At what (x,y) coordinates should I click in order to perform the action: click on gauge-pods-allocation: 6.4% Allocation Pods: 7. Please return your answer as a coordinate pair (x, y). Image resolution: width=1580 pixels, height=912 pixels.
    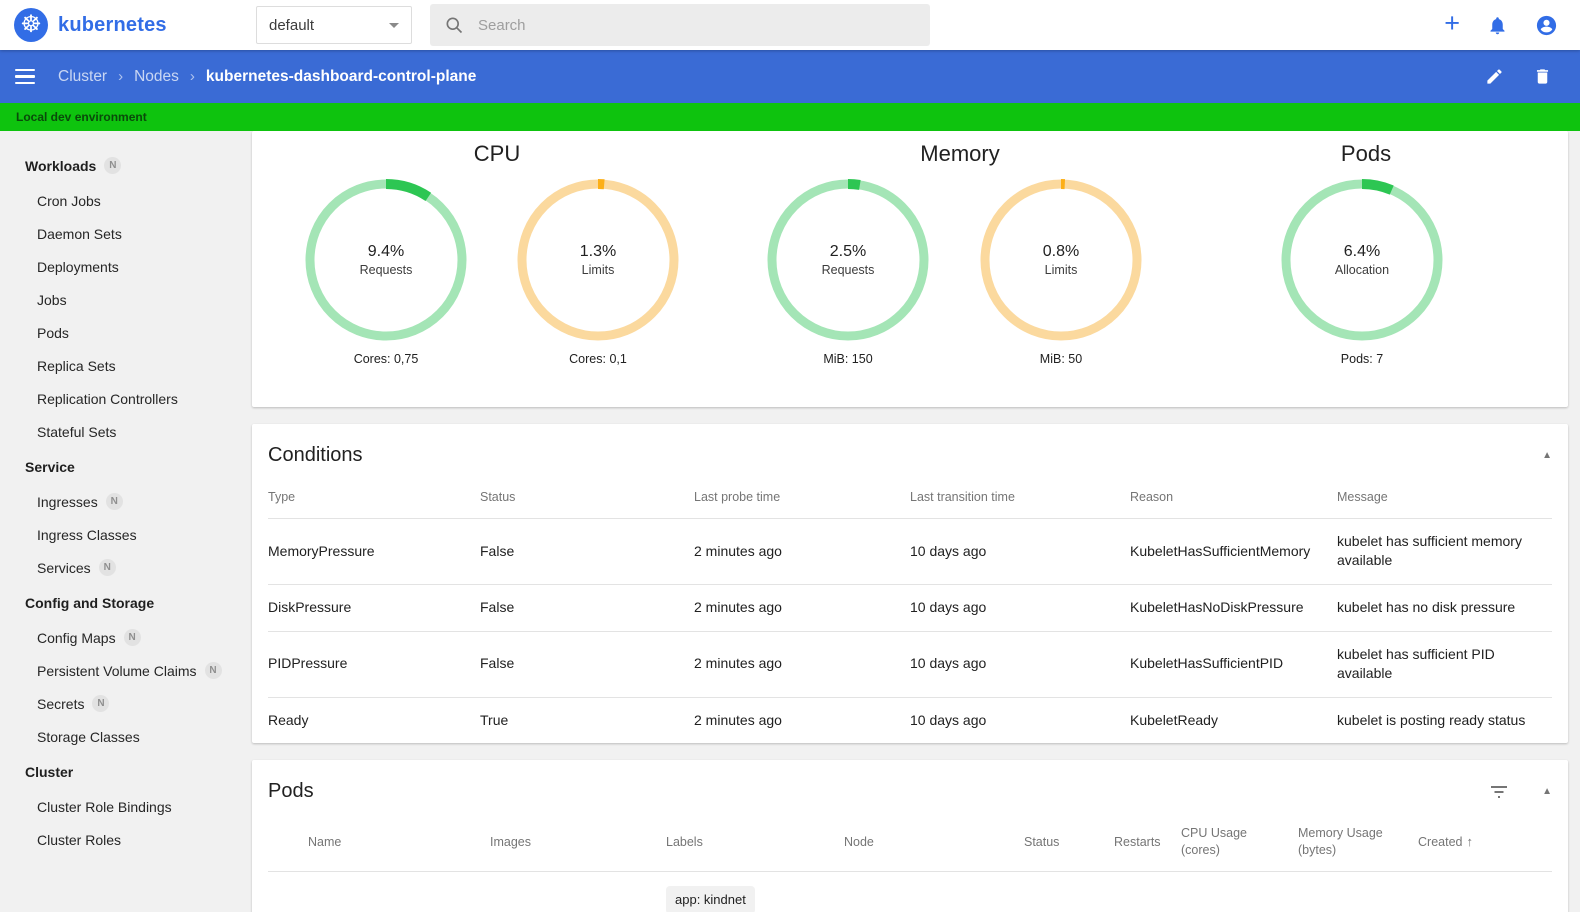
    Looking at the image, I should click on (1362, 271).